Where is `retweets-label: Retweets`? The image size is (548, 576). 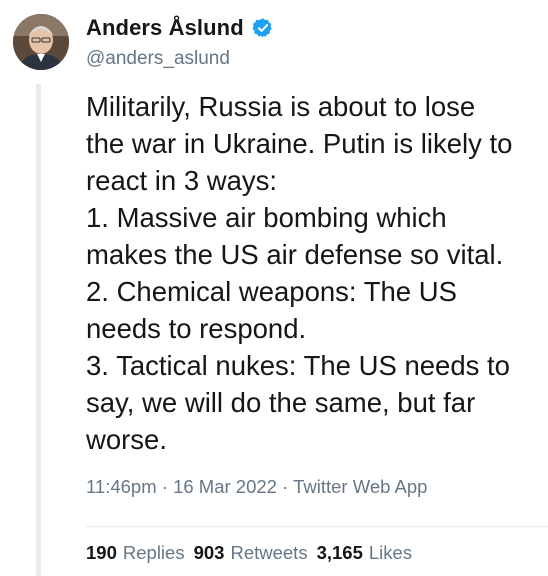
retweets-label: Retweets is located at coordinates (269, 552).